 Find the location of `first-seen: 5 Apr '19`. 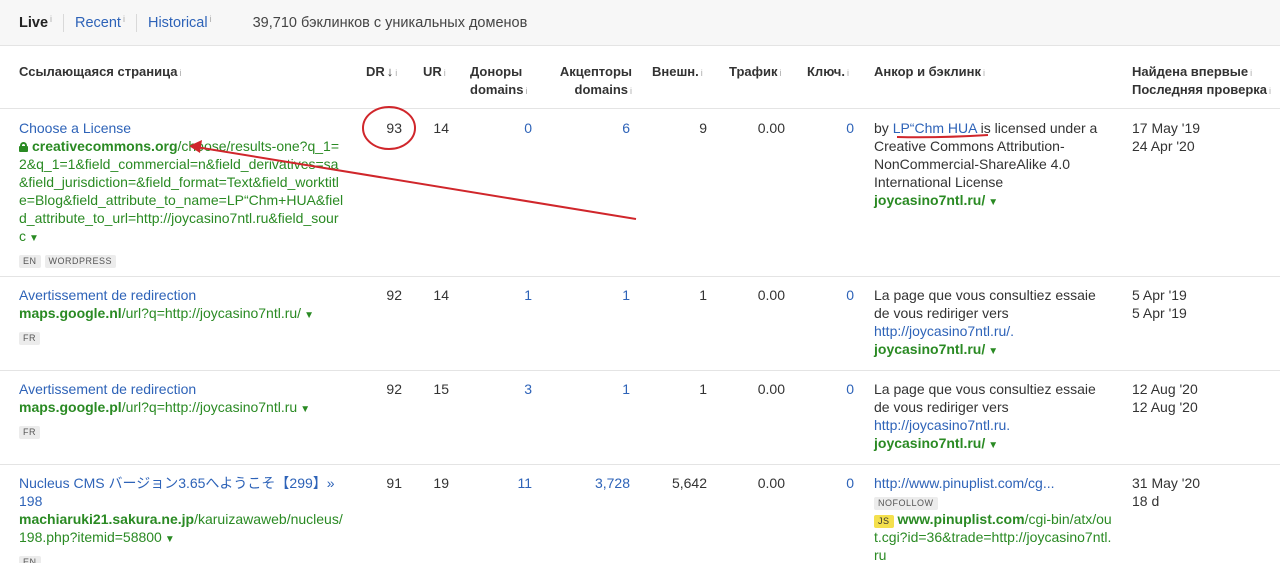

first-seen: 5 Apr '19 is located at coordinates (1159, 295).